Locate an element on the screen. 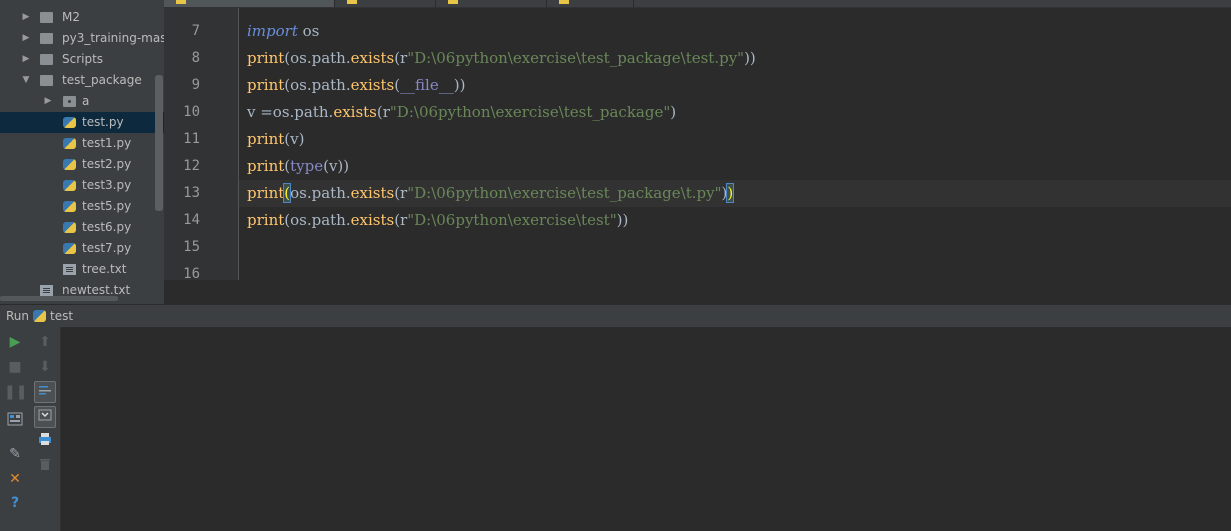 This screenshot has width=1231, height=531. tree-item-test2-py: test2.py is located at coordinates (82, 164).